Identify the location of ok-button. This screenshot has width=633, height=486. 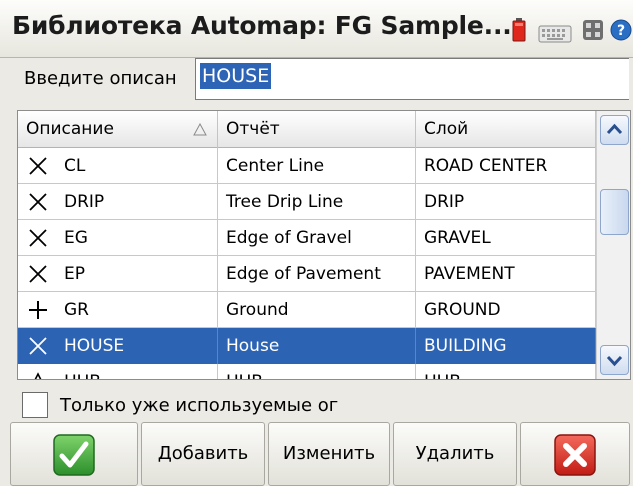
(74, 454).